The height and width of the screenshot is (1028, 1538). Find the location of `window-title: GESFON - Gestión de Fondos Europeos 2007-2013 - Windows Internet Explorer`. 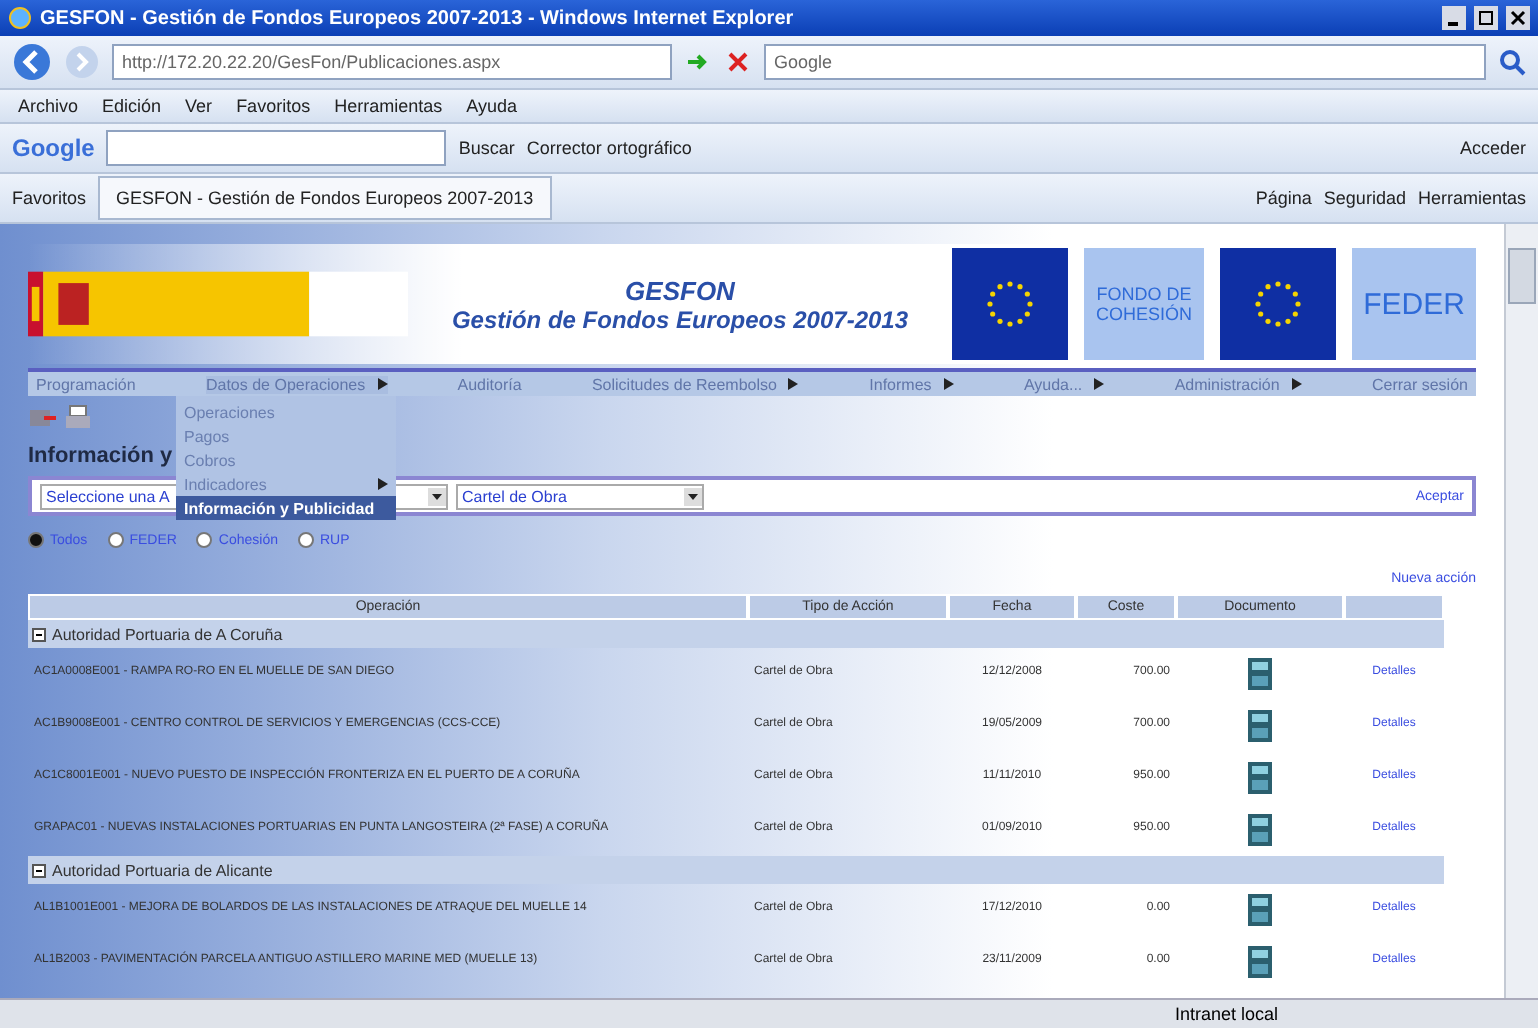

window-title: GESFON - Gestión de Fondos Europeos 2007-2013 - Windows Internet Explorer is located at coordinates (418, 18).